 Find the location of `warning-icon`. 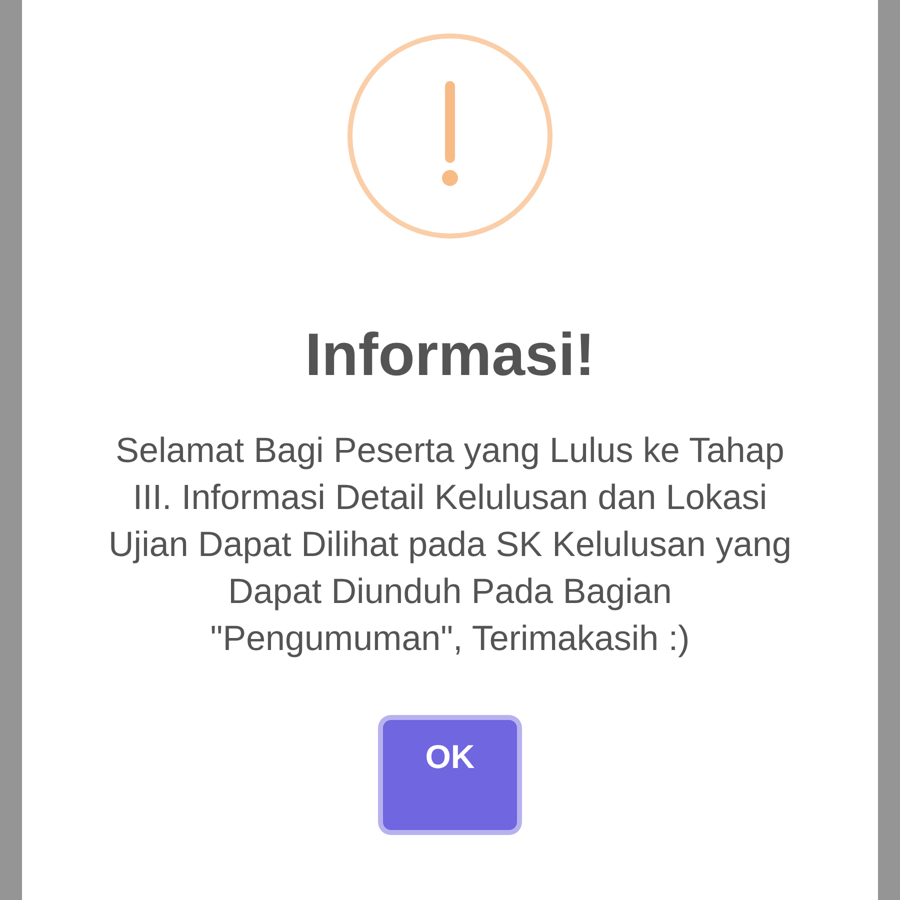

warning-icon is located at coordinates (450, 136).